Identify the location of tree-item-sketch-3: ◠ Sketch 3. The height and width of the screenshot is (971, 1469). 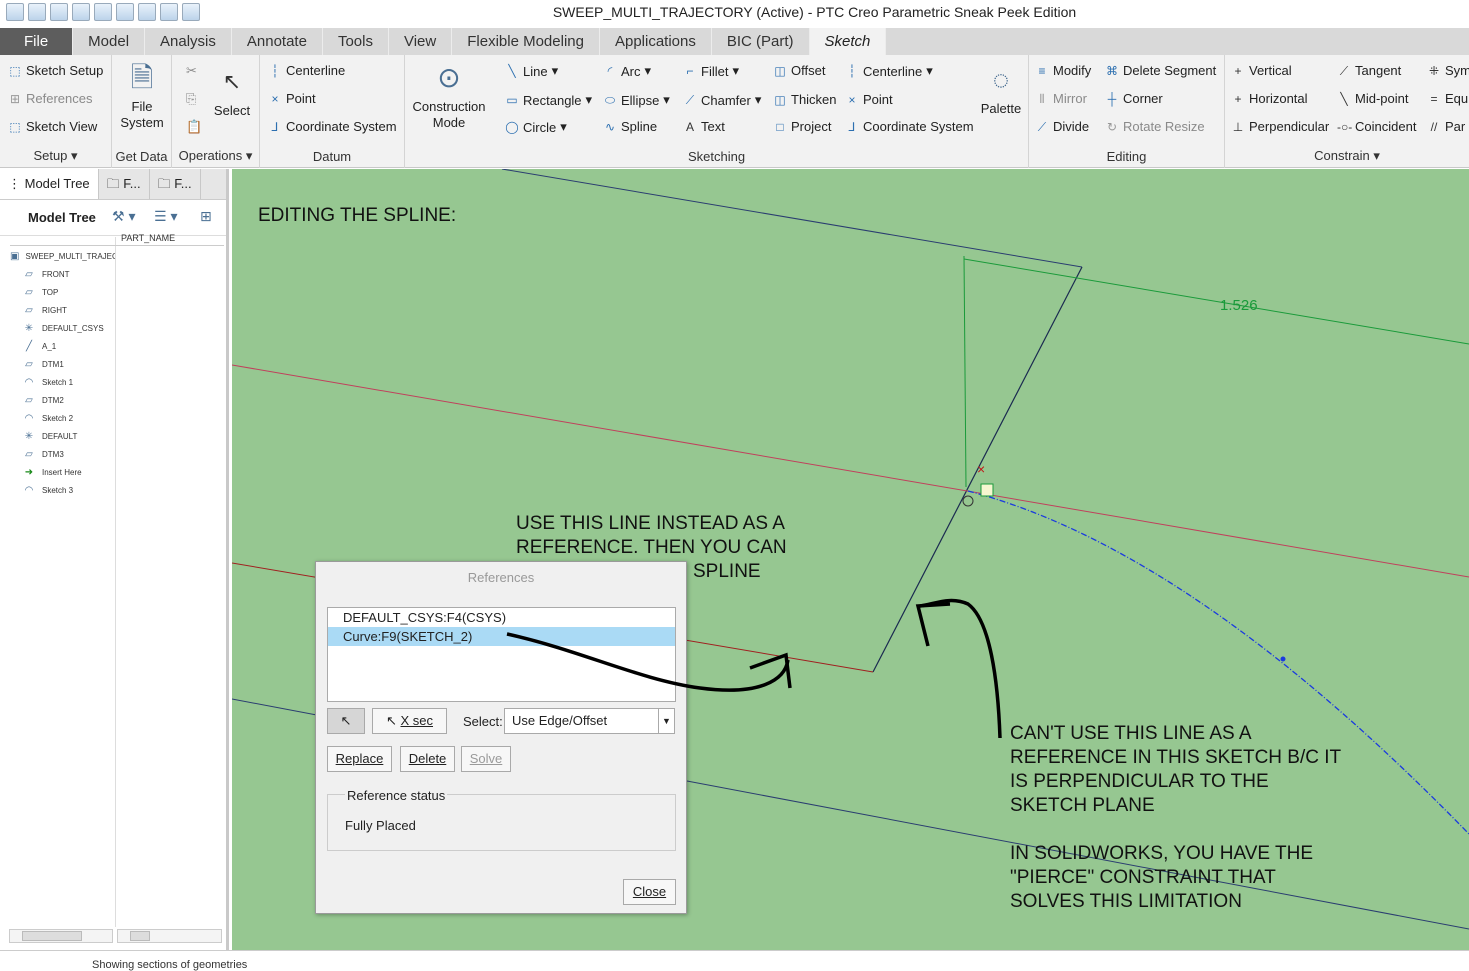
(62, 490).